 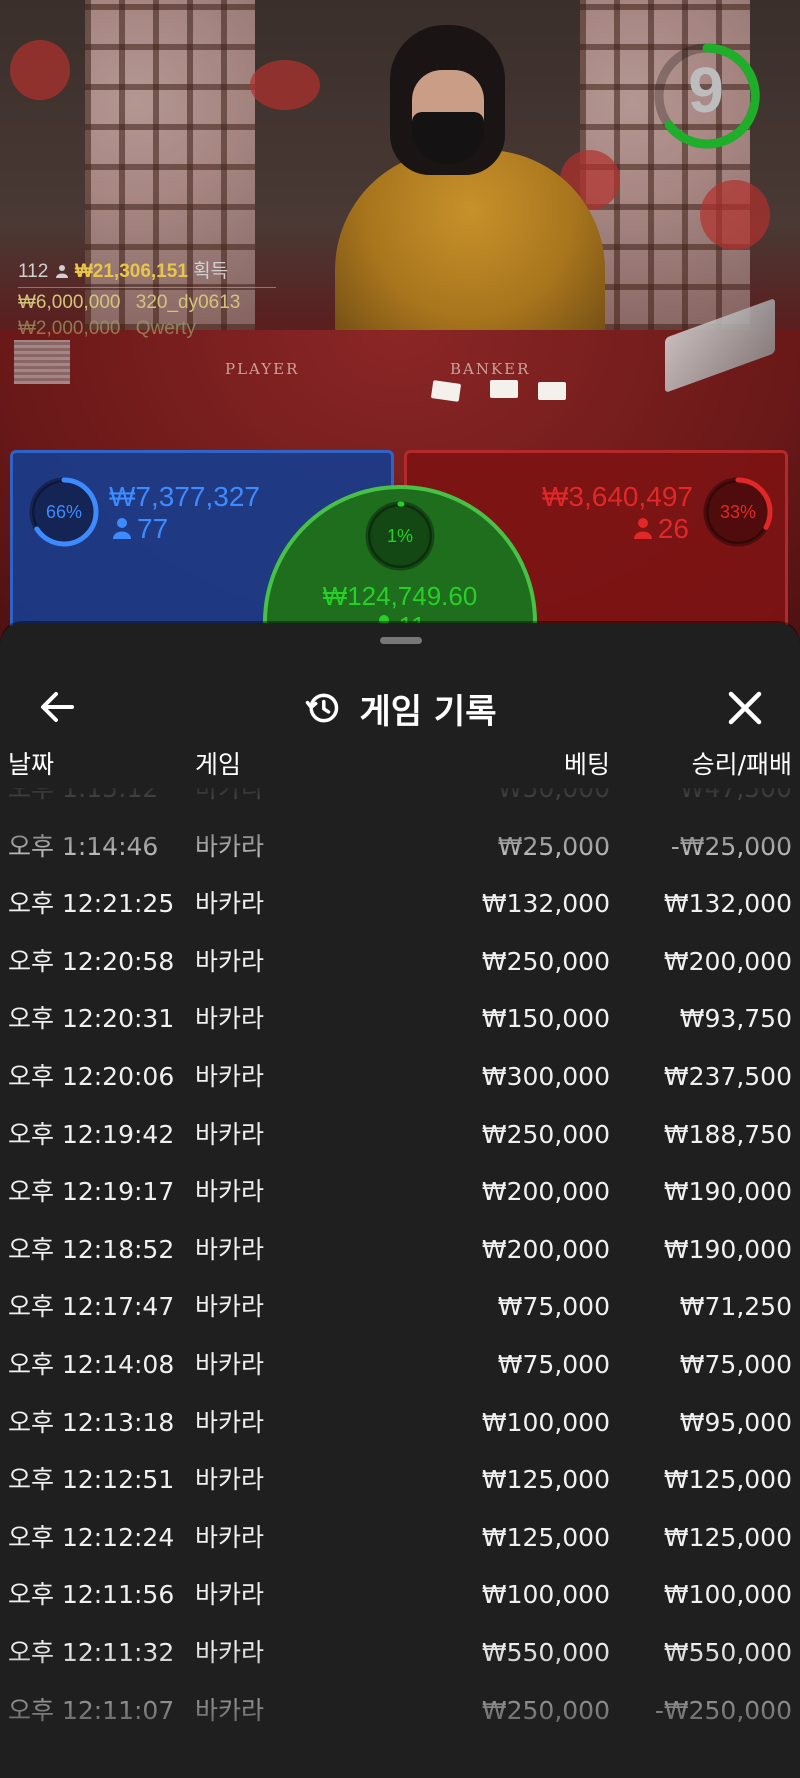 What do you see at coordinates (586, 764) in the screenshot?
I see `column-header-bet: 베팅` at bounding box center [586, 764].